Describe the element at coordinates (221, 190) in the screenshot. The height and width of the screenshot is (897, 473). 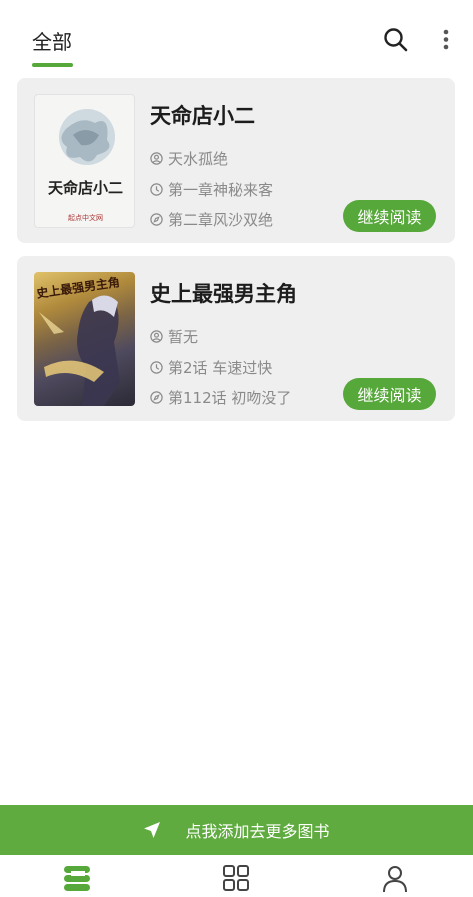
I see `last-chapter-text: 第一章神秘来客` at that location.